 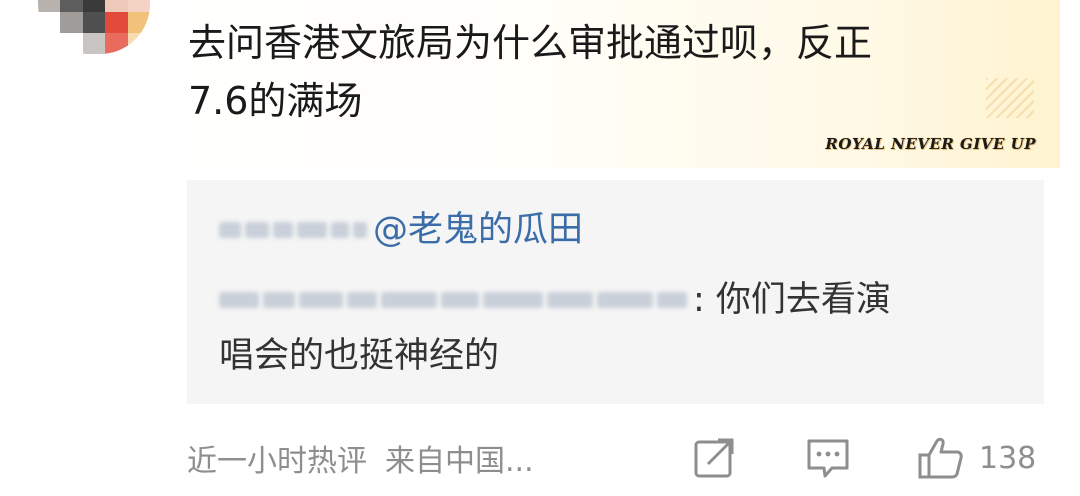 I want to click on mention-link: @老鬼的瓜田, so click(x=478, y=230).